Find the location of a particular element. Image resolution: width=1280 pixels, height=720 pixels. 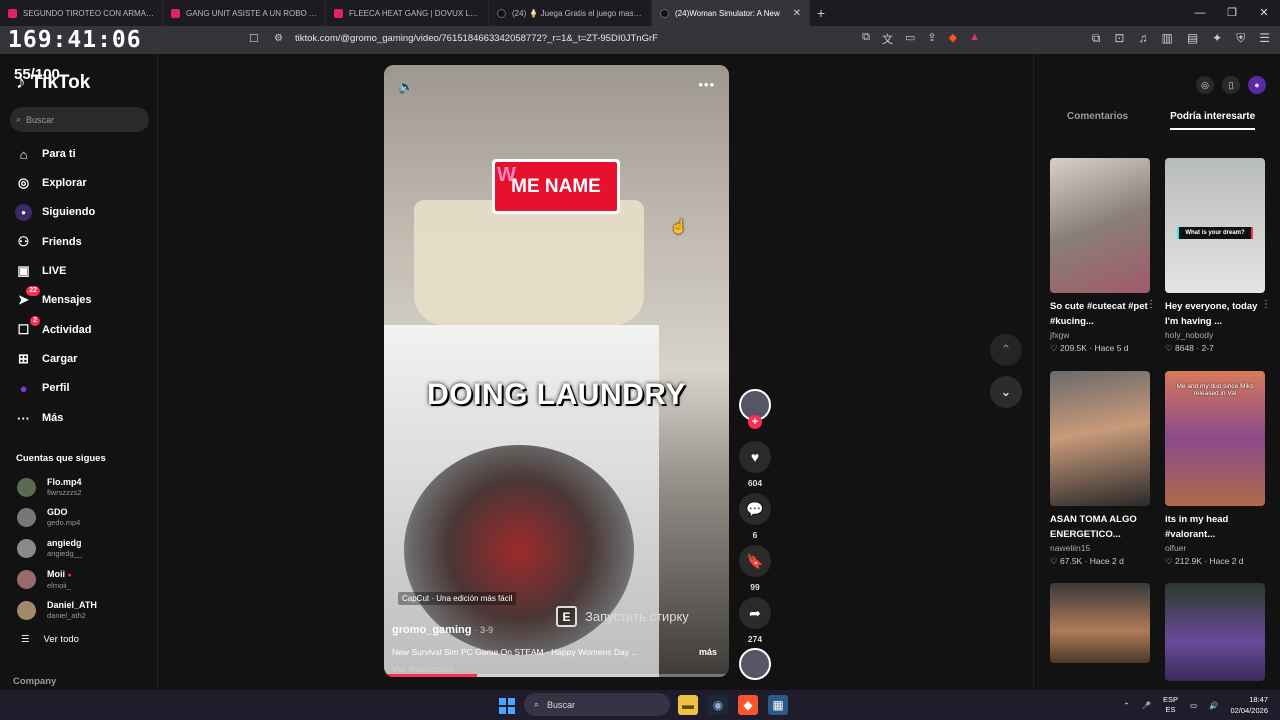

language-indicator: ESP ES is located at coordinates (1170, 705).